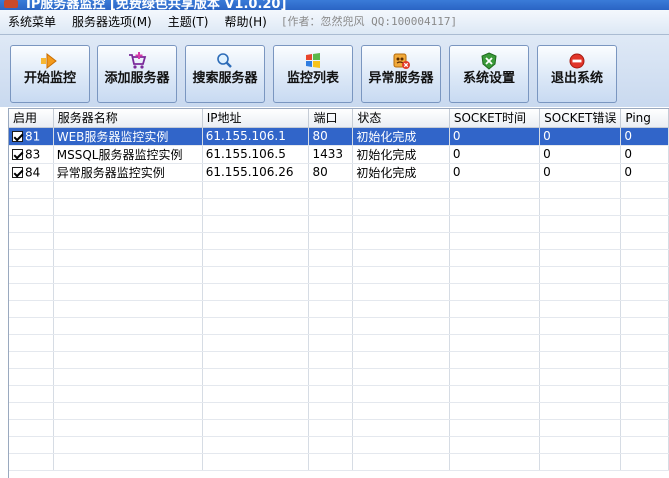 This screenshot has height=478, width=669. Describe the element at coordinates (137, 61) in the screenshot. I see `cart-add-icon` at that location.